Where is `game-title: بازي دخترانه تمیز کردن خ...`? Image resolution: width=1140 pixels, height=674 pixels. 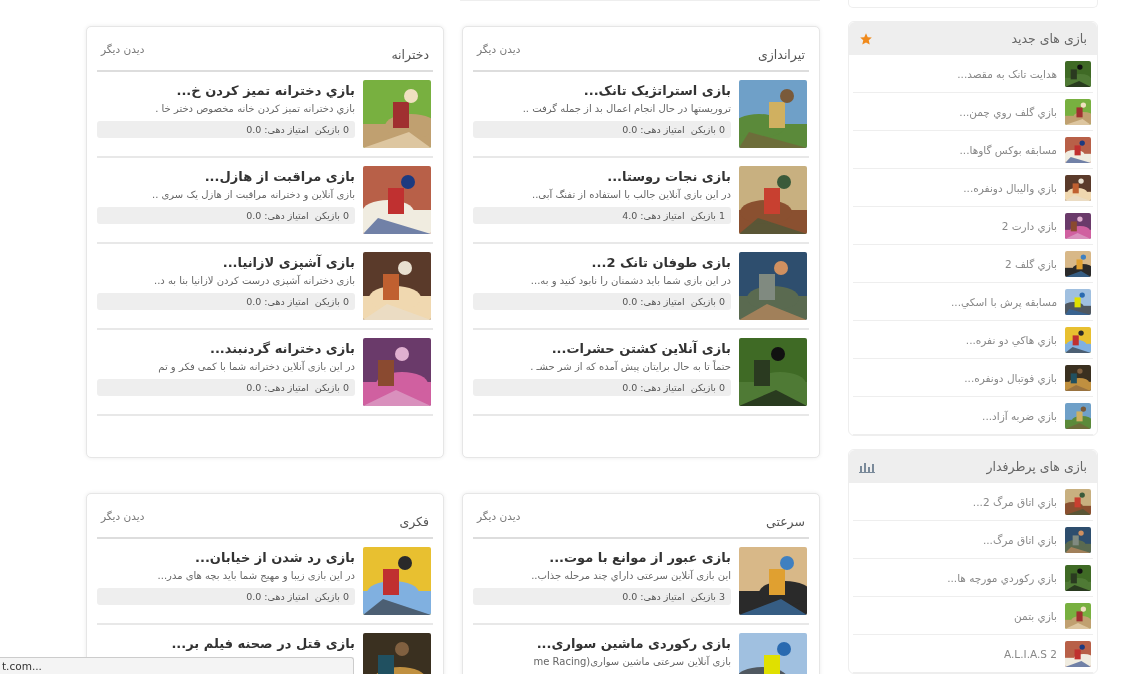 game-title: بازي دخترانه تمیز کردن خ... is located at coordinates (265, 90).